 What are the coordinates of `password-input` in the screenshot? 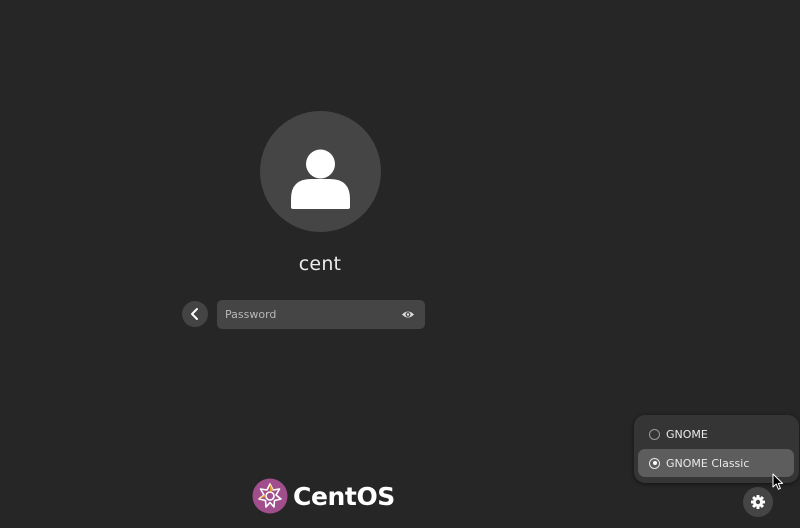 It's located at (302, 314).